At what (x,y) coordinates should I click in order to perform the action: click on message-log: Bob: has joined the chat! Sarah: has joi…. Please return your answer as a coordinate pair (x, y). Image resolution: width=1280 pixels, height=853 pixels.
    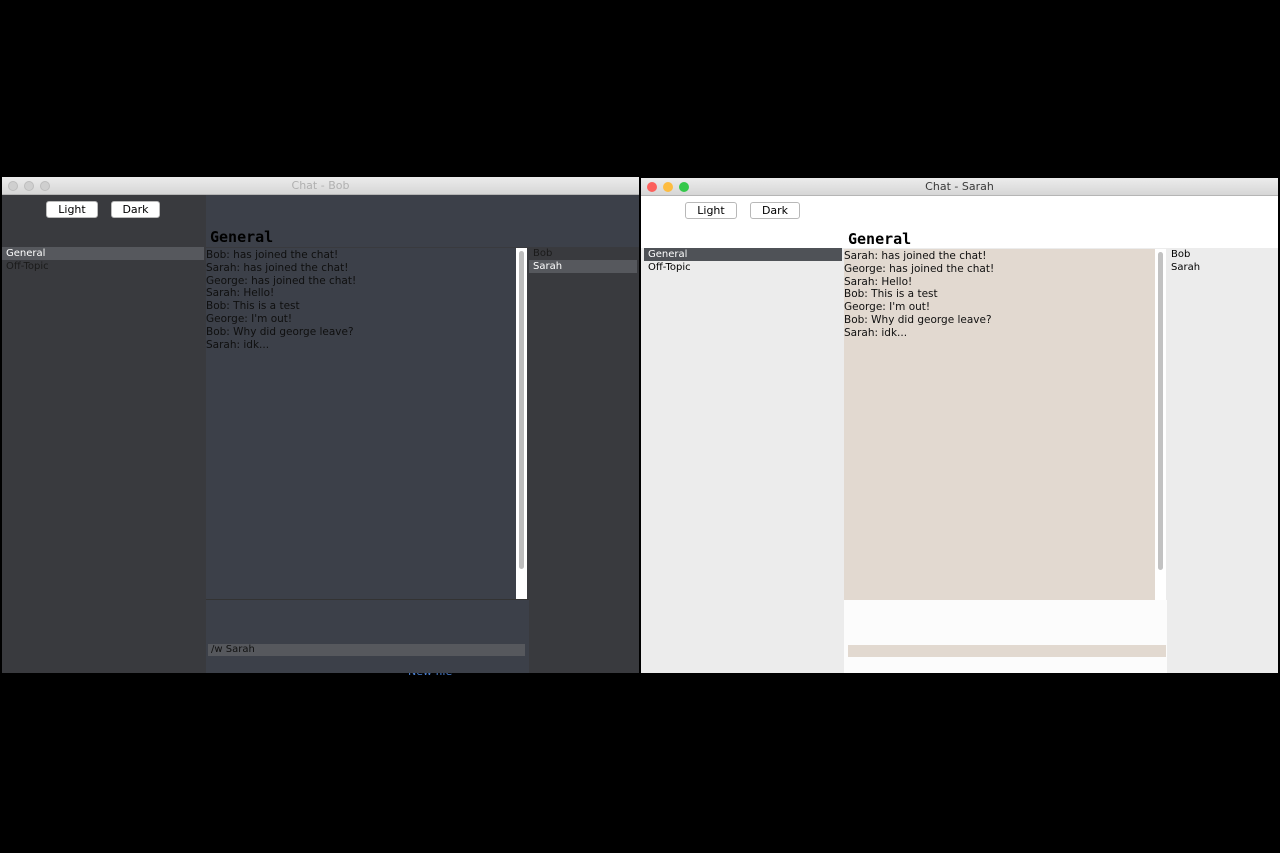
    Looking at the image, I should click on (361, 423).